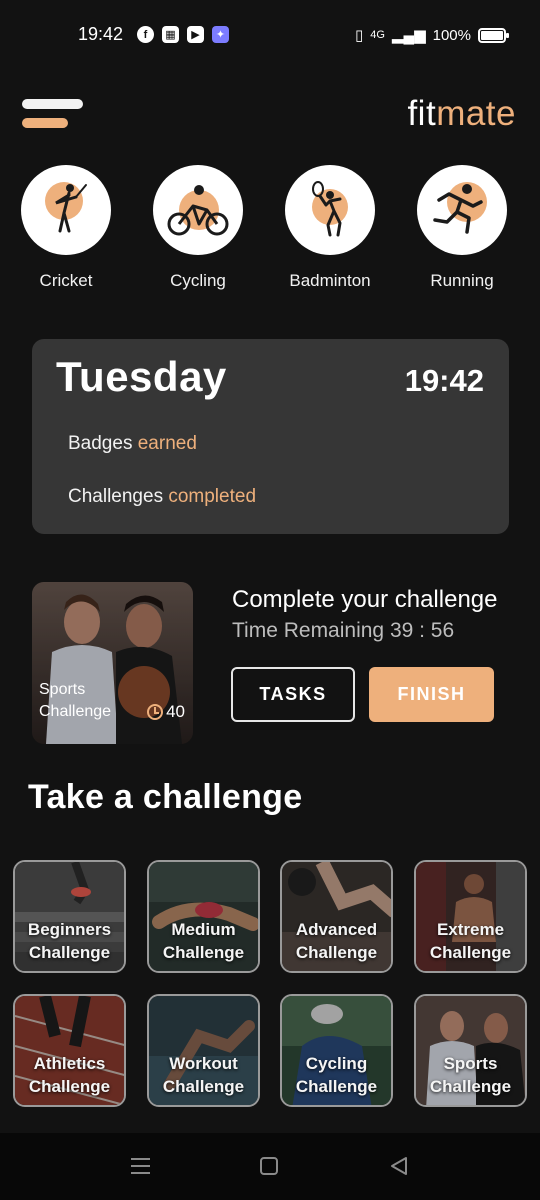 The width and height of the screenshot is (540, 1200). What do you see at coordinates (377, 35) in the screenshot?
I see `network-label: 4G` at bounding box center [377, 35].